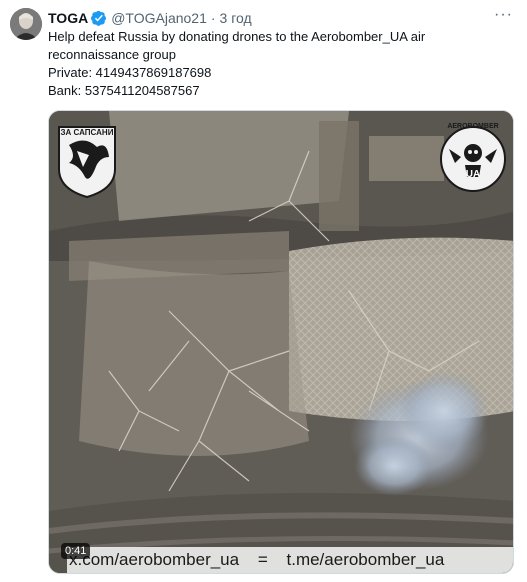 This screenshot has height=582, width=527. What do you see at coordinates (87, 158) in the screenshot?
I see `za-sapsany-logo: ЗА САПСАНИ` at bounding box center [87, 158].